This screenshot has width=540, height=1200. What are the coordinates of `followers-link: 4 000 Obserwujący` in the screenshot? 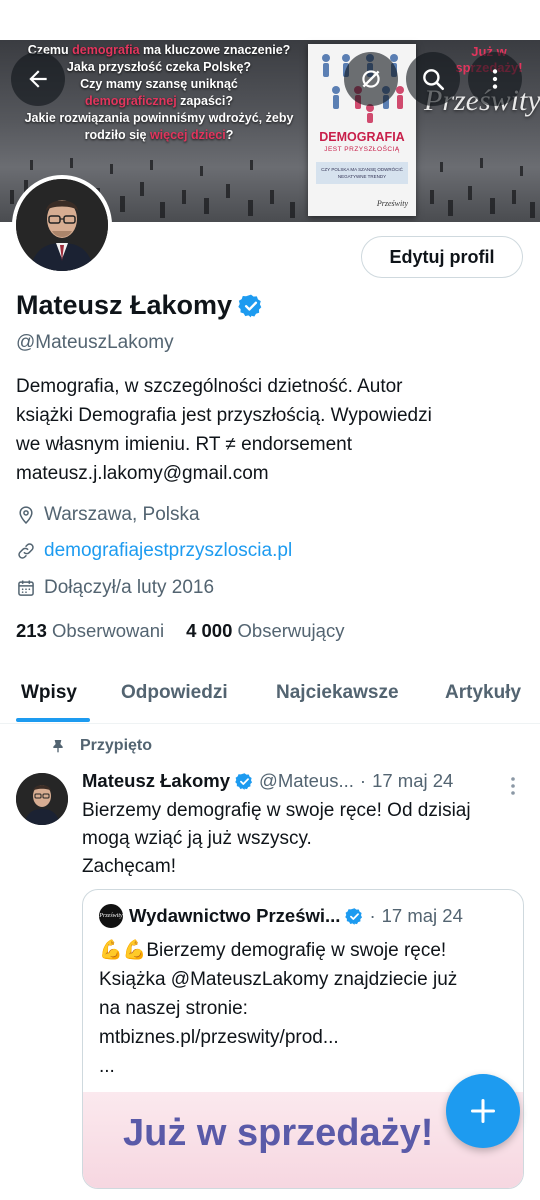 It's located at (265, 631).